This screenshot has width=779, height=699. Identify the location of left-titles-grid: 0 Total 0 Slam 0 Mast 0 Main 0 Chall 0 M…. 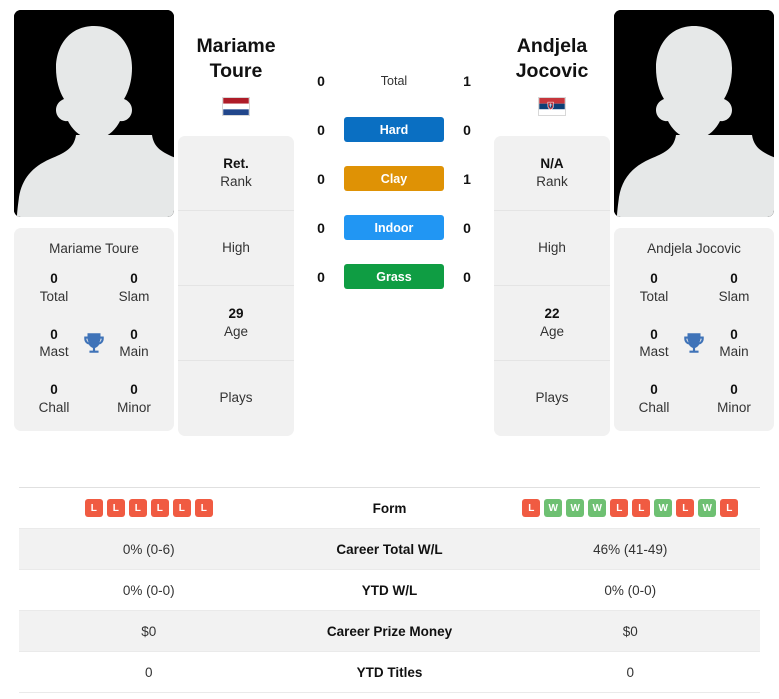
(94, 343).